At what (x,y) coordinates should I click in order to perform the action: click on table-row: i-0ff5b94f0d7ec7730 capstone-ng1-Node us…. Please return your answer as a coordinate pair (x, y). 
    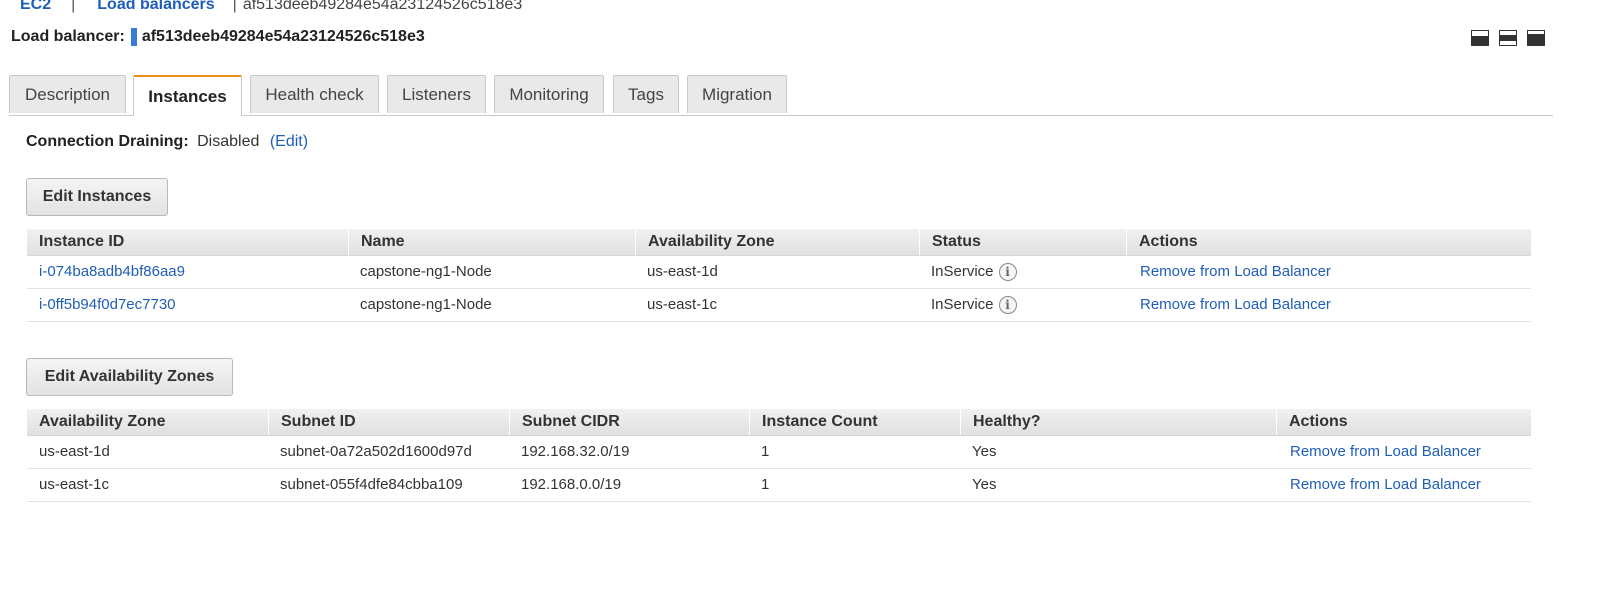
    Looking at the image, I should click on (779, 305).